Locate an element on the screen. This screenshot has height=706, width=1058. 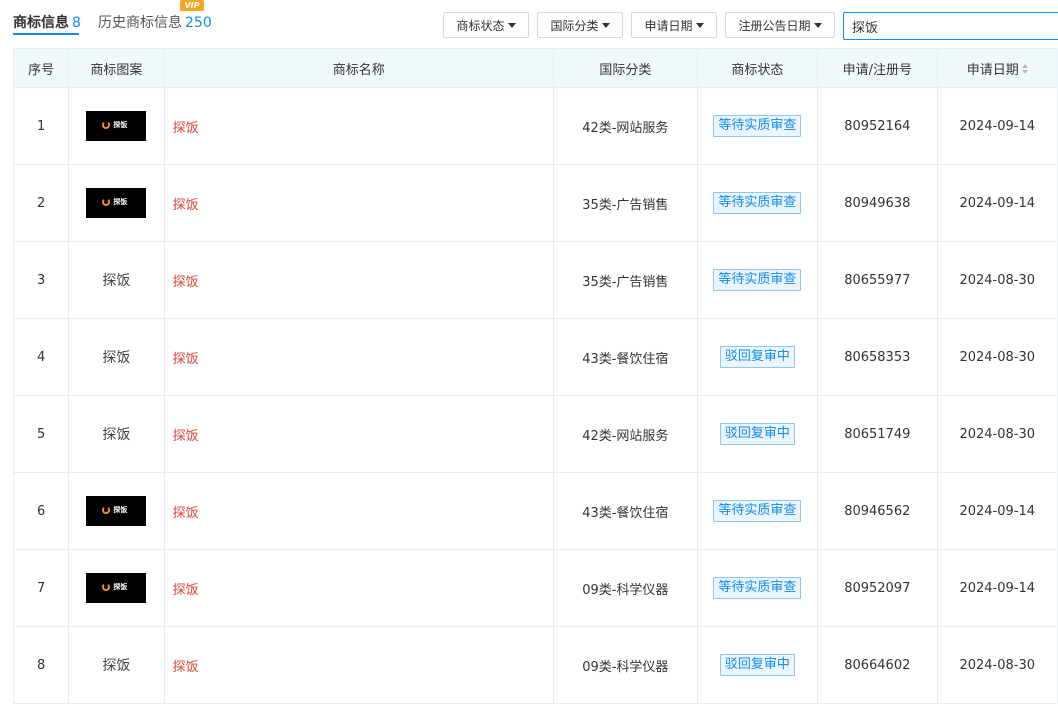
header-date: 申请日期 is located at coordinates (997, 68).